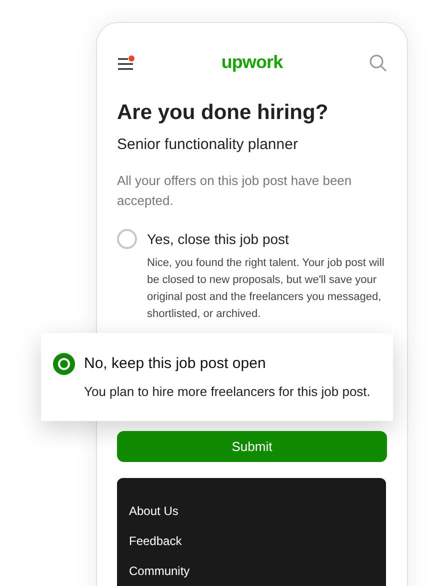 This screenshot has height=586, width=444. Describe the element at coordinates (251, 511) in the screenshot. I see `footer-link: About Us` at that location.